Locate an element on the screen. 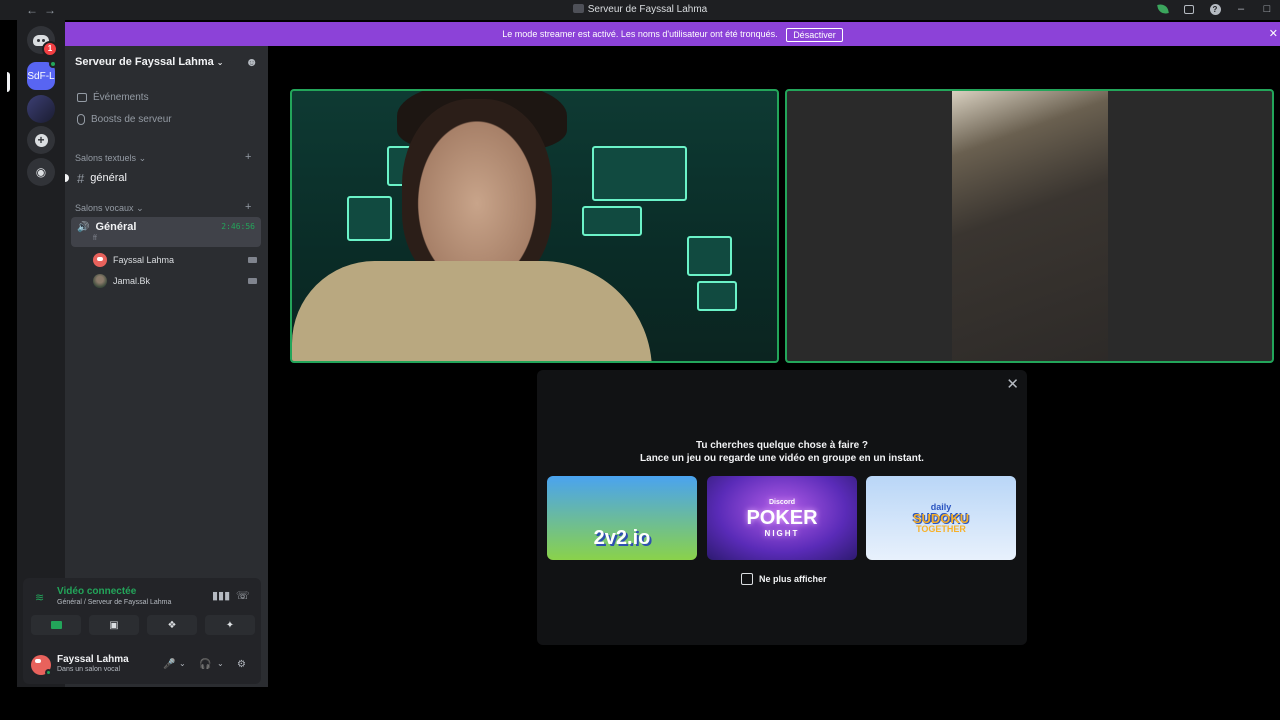 This screenshot has height=720, width=1280. voice-member: Jamal.Bk is located at coordinates (175, 281).